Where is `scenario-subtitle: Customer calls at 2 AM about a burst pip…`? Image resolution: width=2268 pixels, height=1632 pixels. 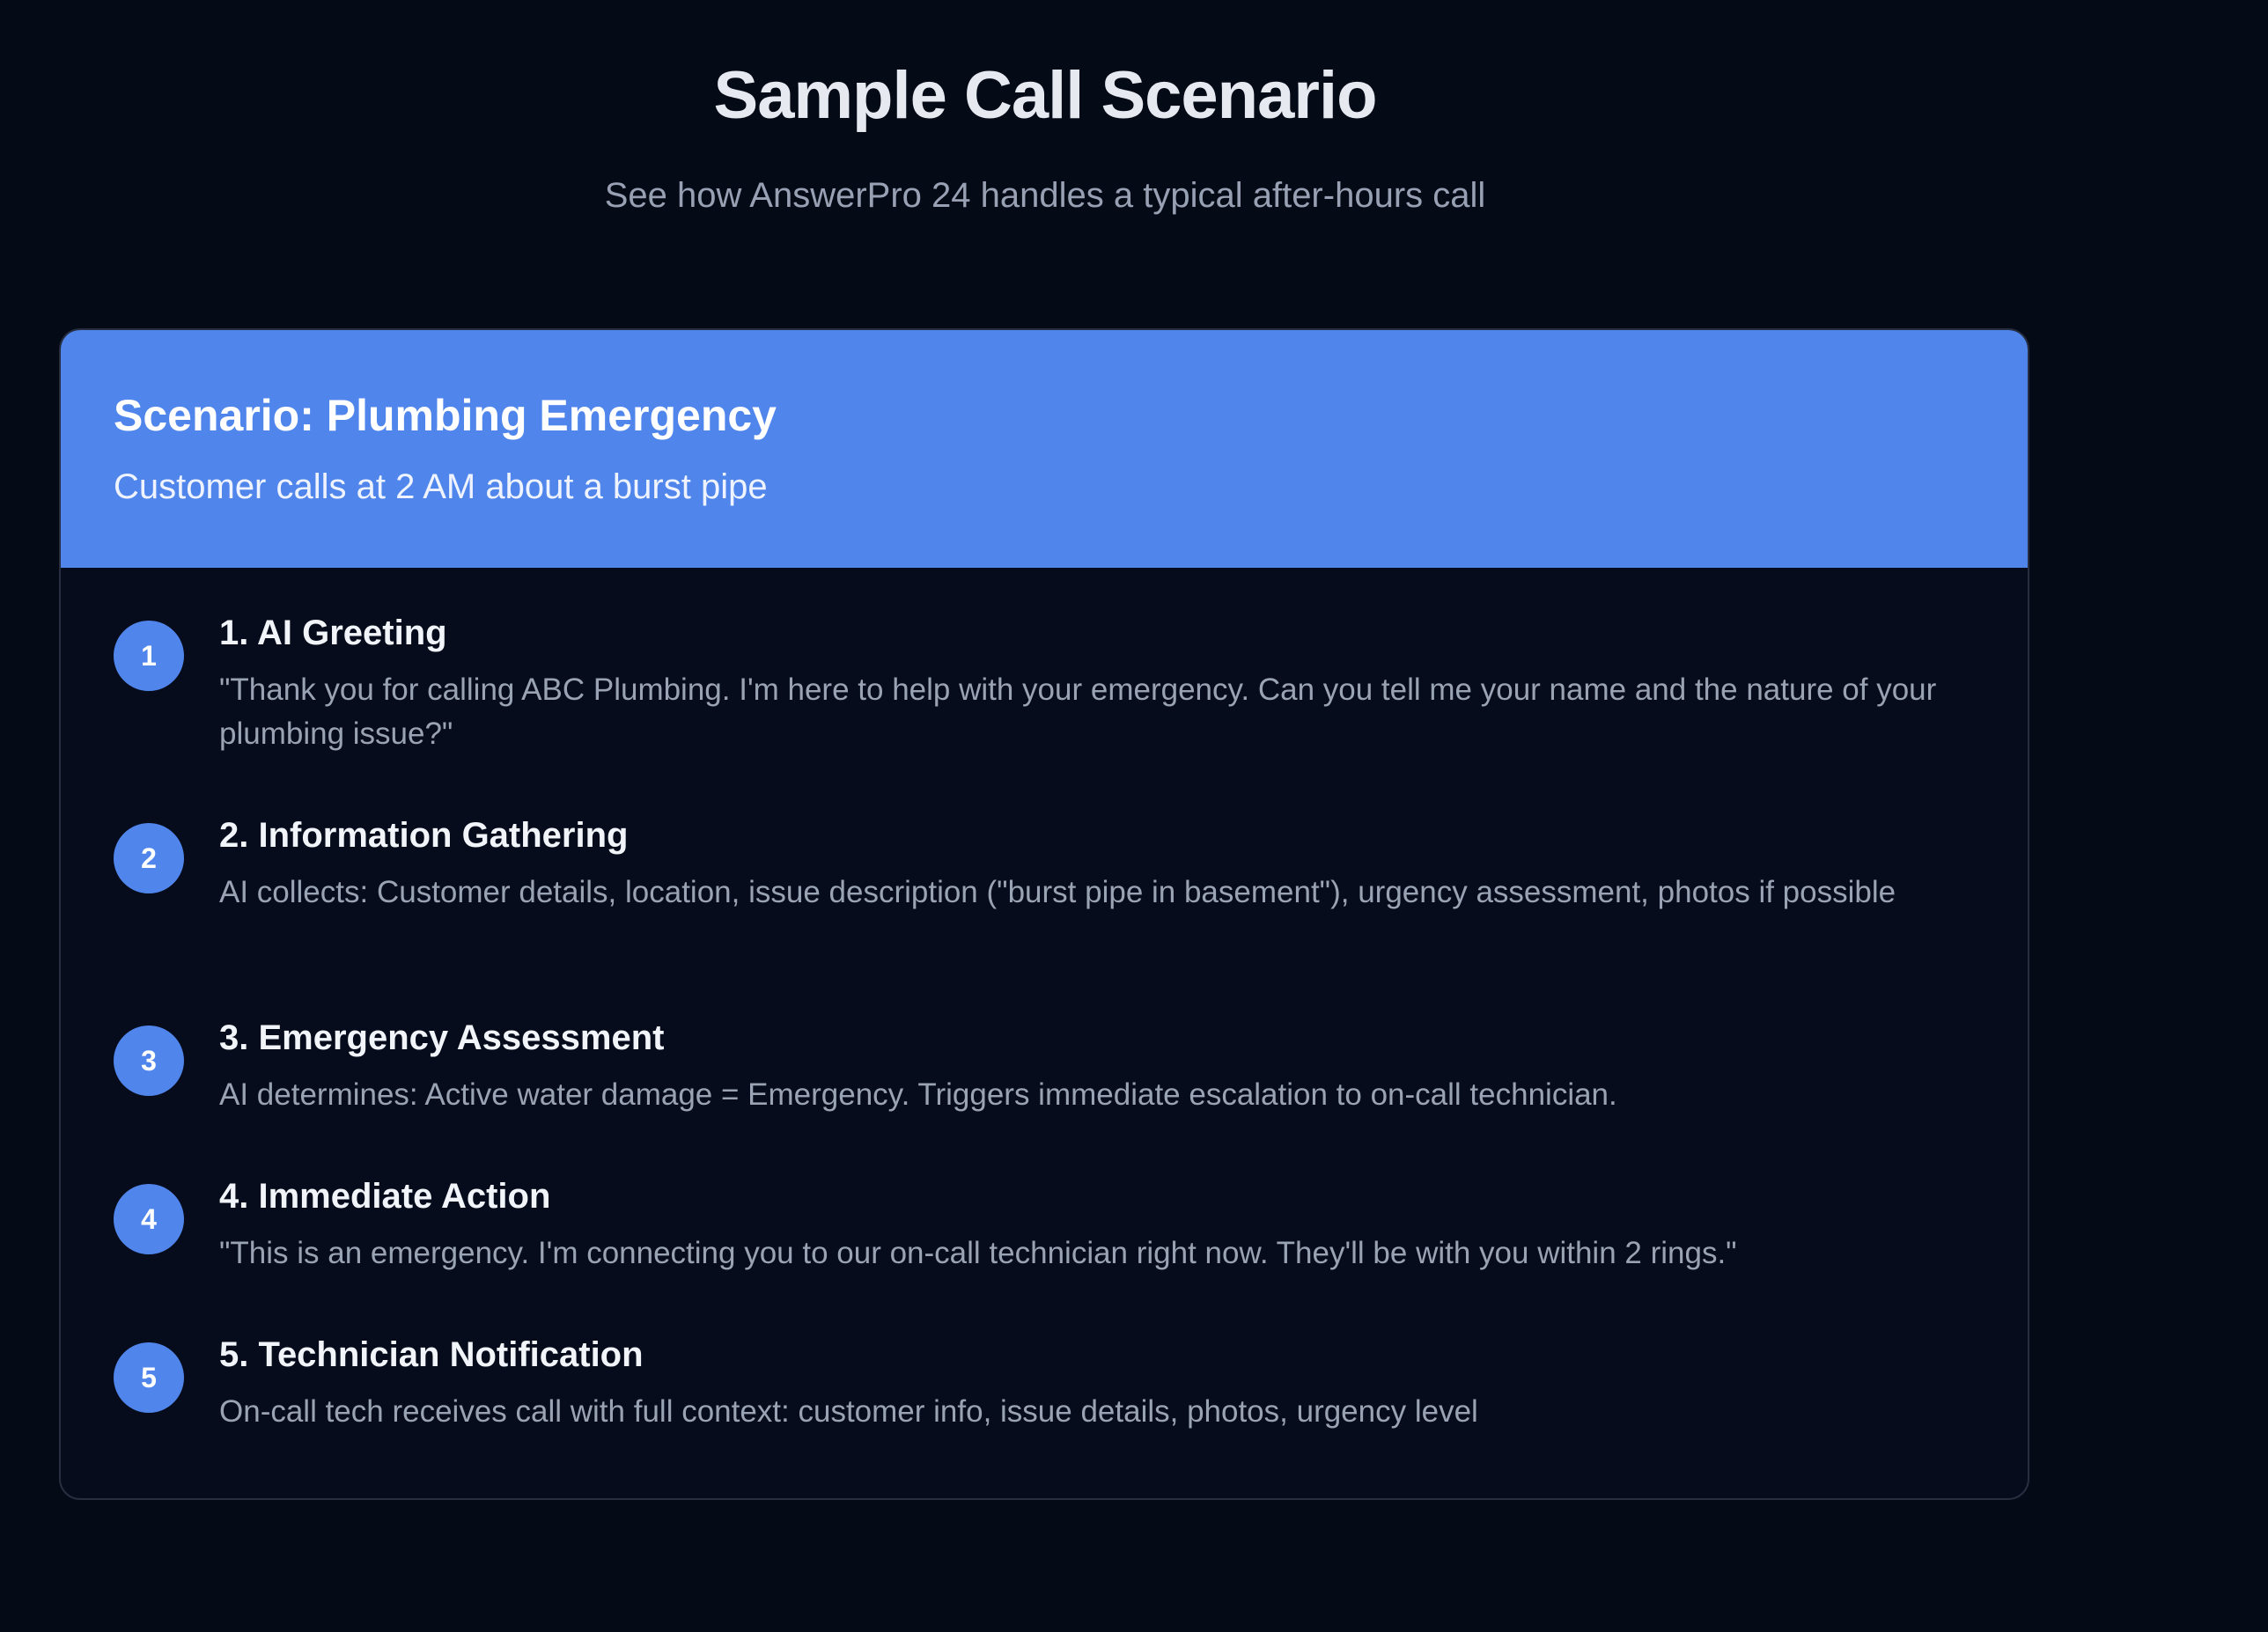 scenario-subtitle: Customer calls at 2 AM about a burst pip… is located at coordinates (441, 486).